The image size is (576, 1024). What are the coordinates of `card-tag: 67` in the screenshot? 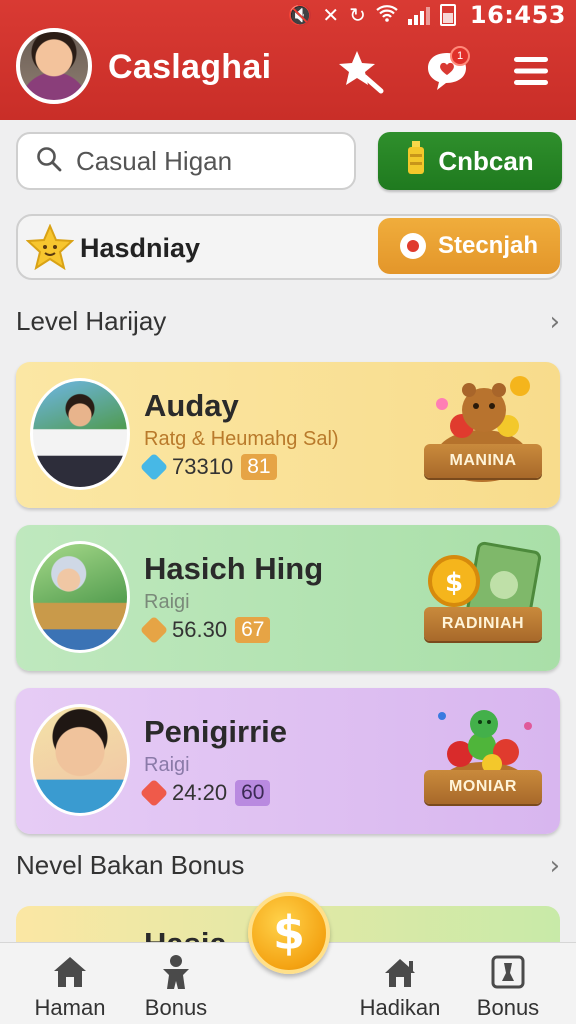 It's located at (253, 630).